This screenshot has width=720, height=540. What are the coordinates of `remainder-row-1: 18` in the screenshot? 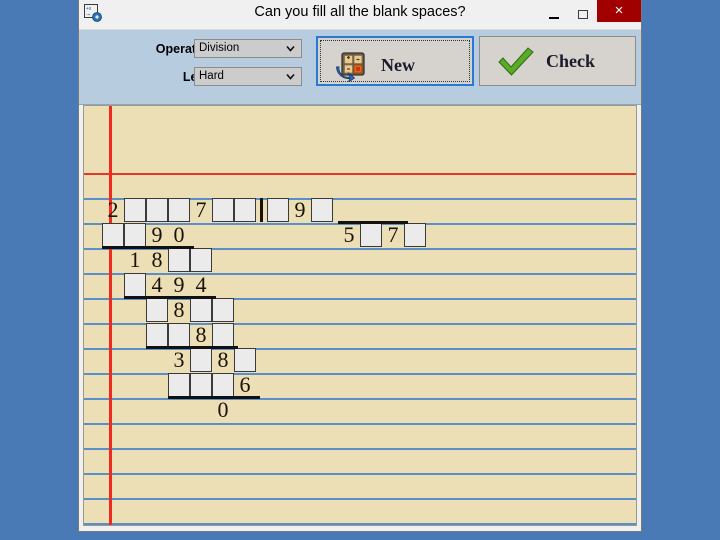 It's located at (168, 260).